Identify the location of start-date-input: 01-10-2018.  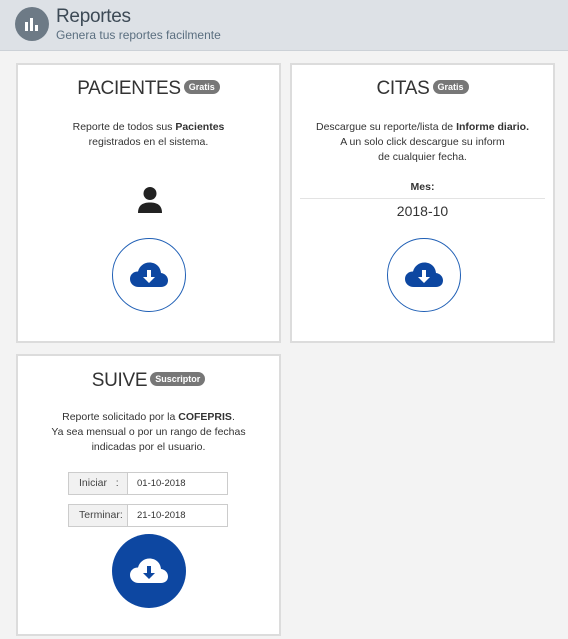
(178, 483).